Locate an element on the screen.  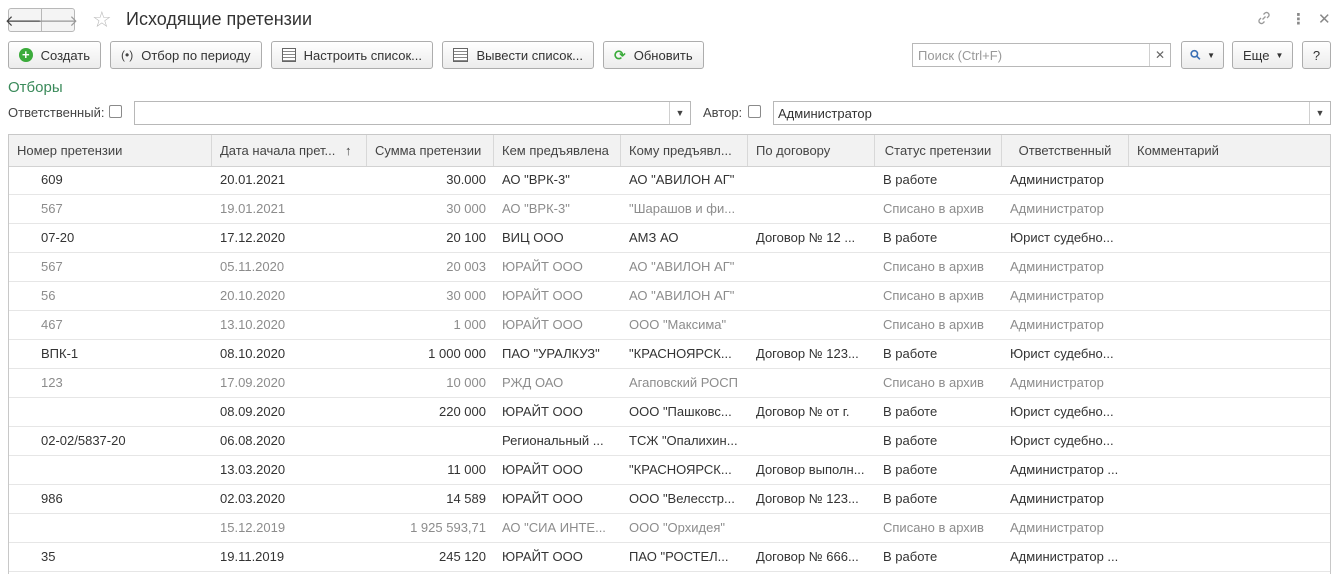
search-icon is located at coordinates (1195, 54).